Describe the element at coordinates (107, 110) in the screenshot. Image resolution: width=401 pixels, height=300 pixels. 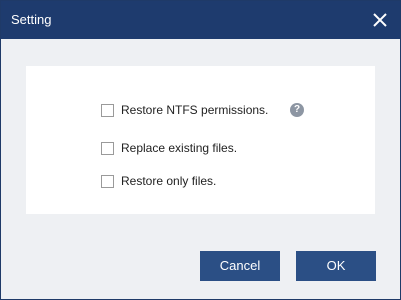
I see `restore-ntfs-checkbox` at that location.